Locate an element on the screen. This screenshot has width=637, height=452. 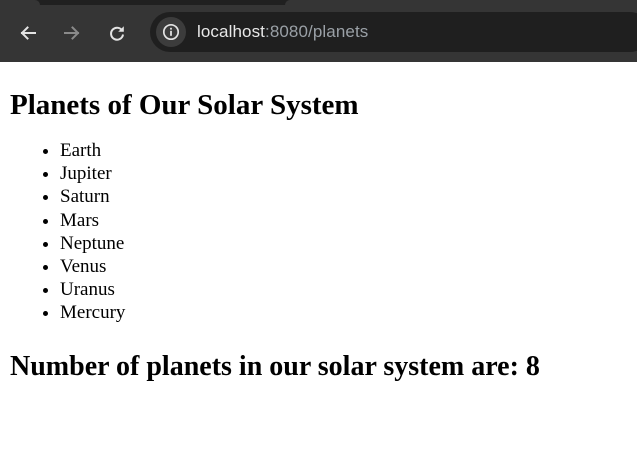
url-host: localhost is located at coordinates (231, 31).